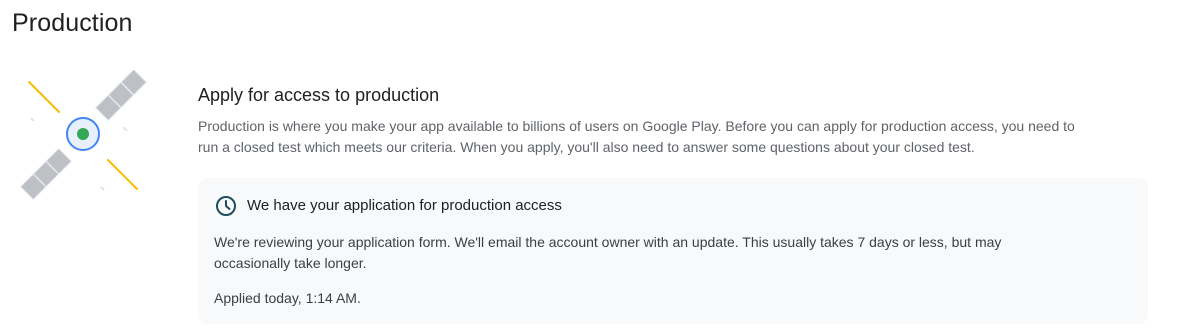  What do you see at coordinates (319, 95) in the screenshot?
I see `section-heading: Apply for access to production` at bounding box center [319, 95].